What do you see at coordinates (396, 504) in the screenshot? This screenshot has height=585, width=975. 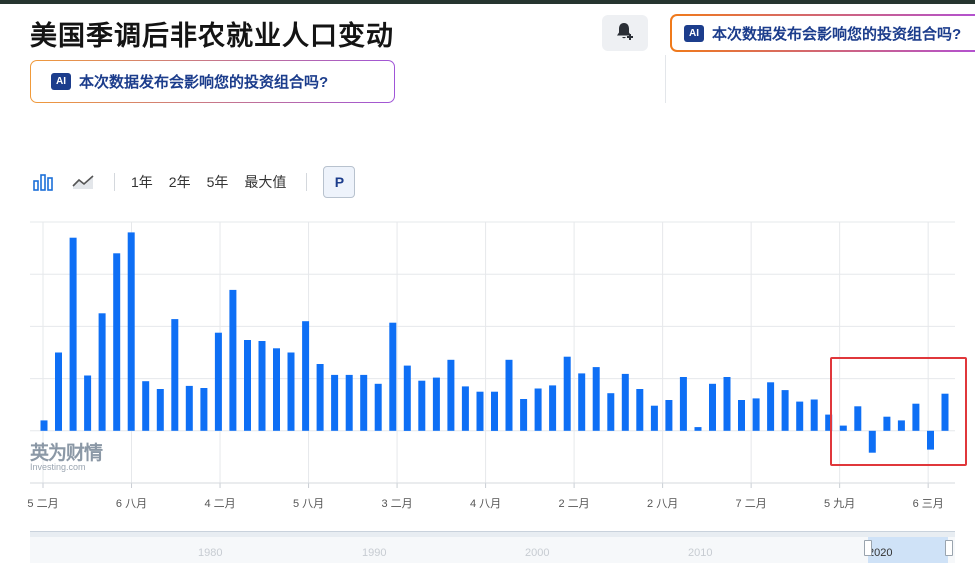 I see `x-tick-label: 3 二月` at bounding box center [396, 504].